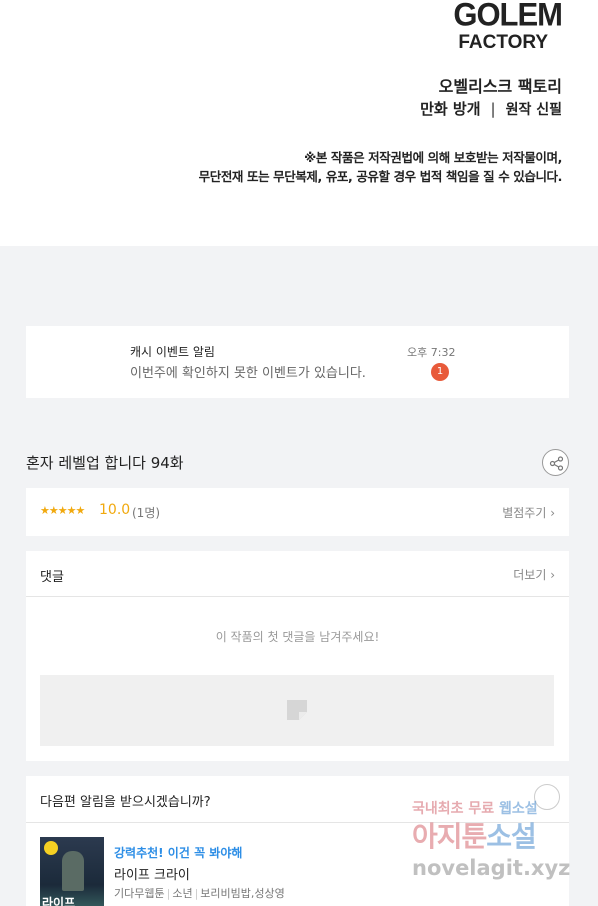  I want to click on logo-line2: FACTORY, so click(503, 42).